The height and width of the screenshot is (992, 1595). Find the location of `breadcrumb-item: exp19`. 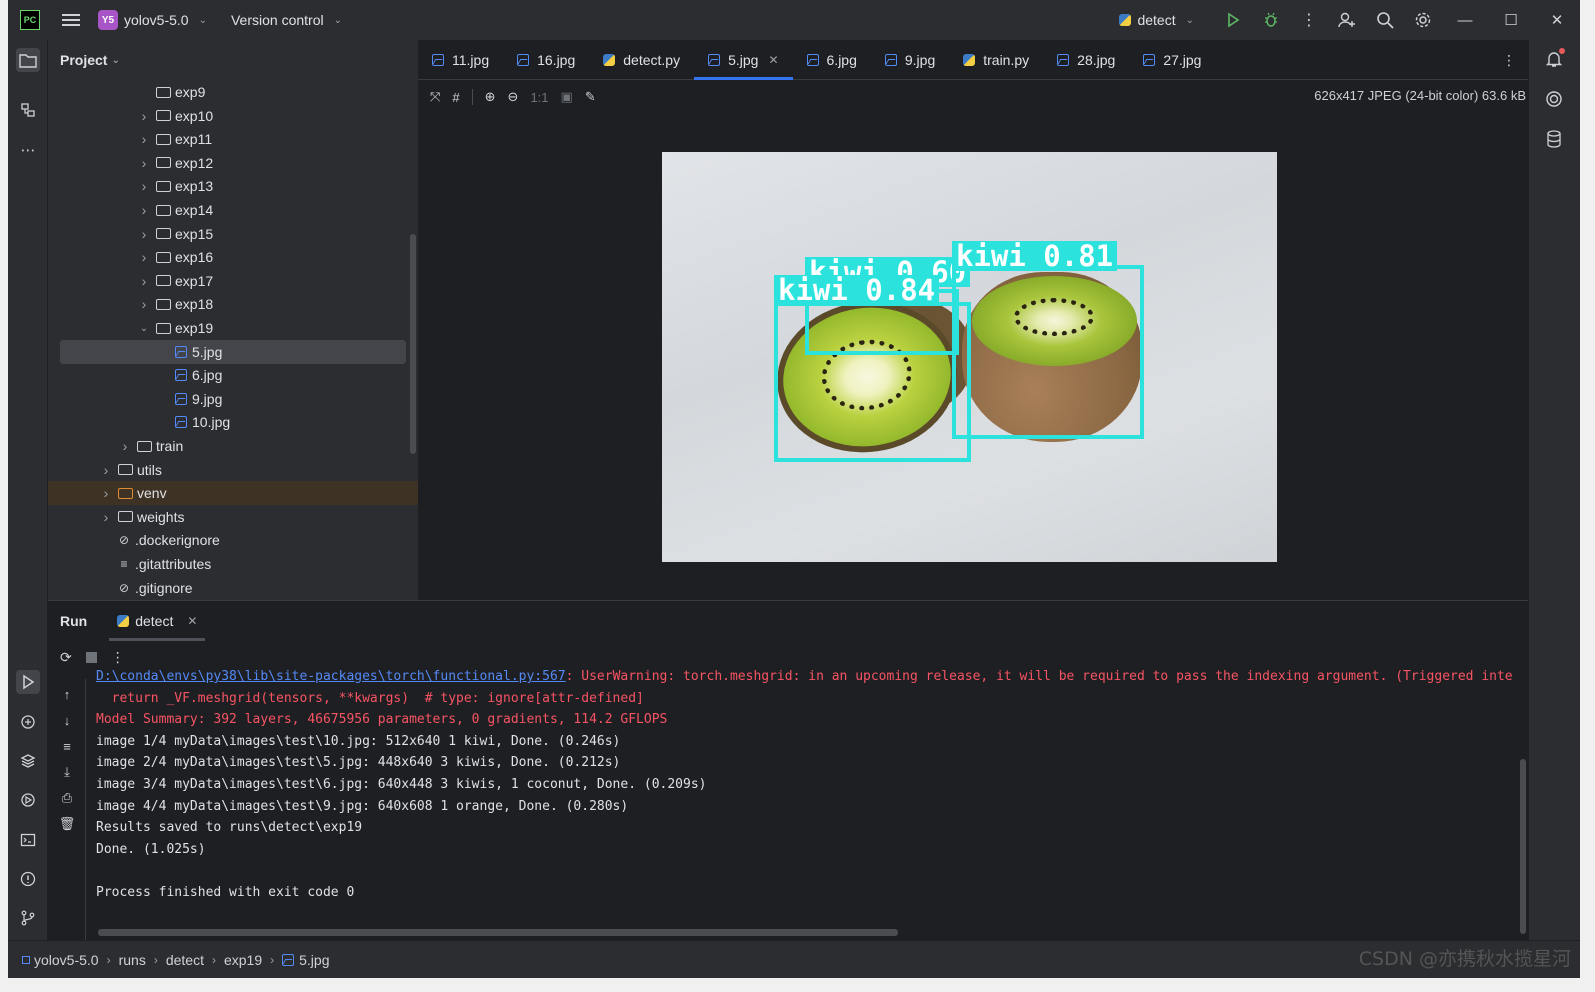

breadcrumb-item: exp19 is located at coordinates (243, 960).